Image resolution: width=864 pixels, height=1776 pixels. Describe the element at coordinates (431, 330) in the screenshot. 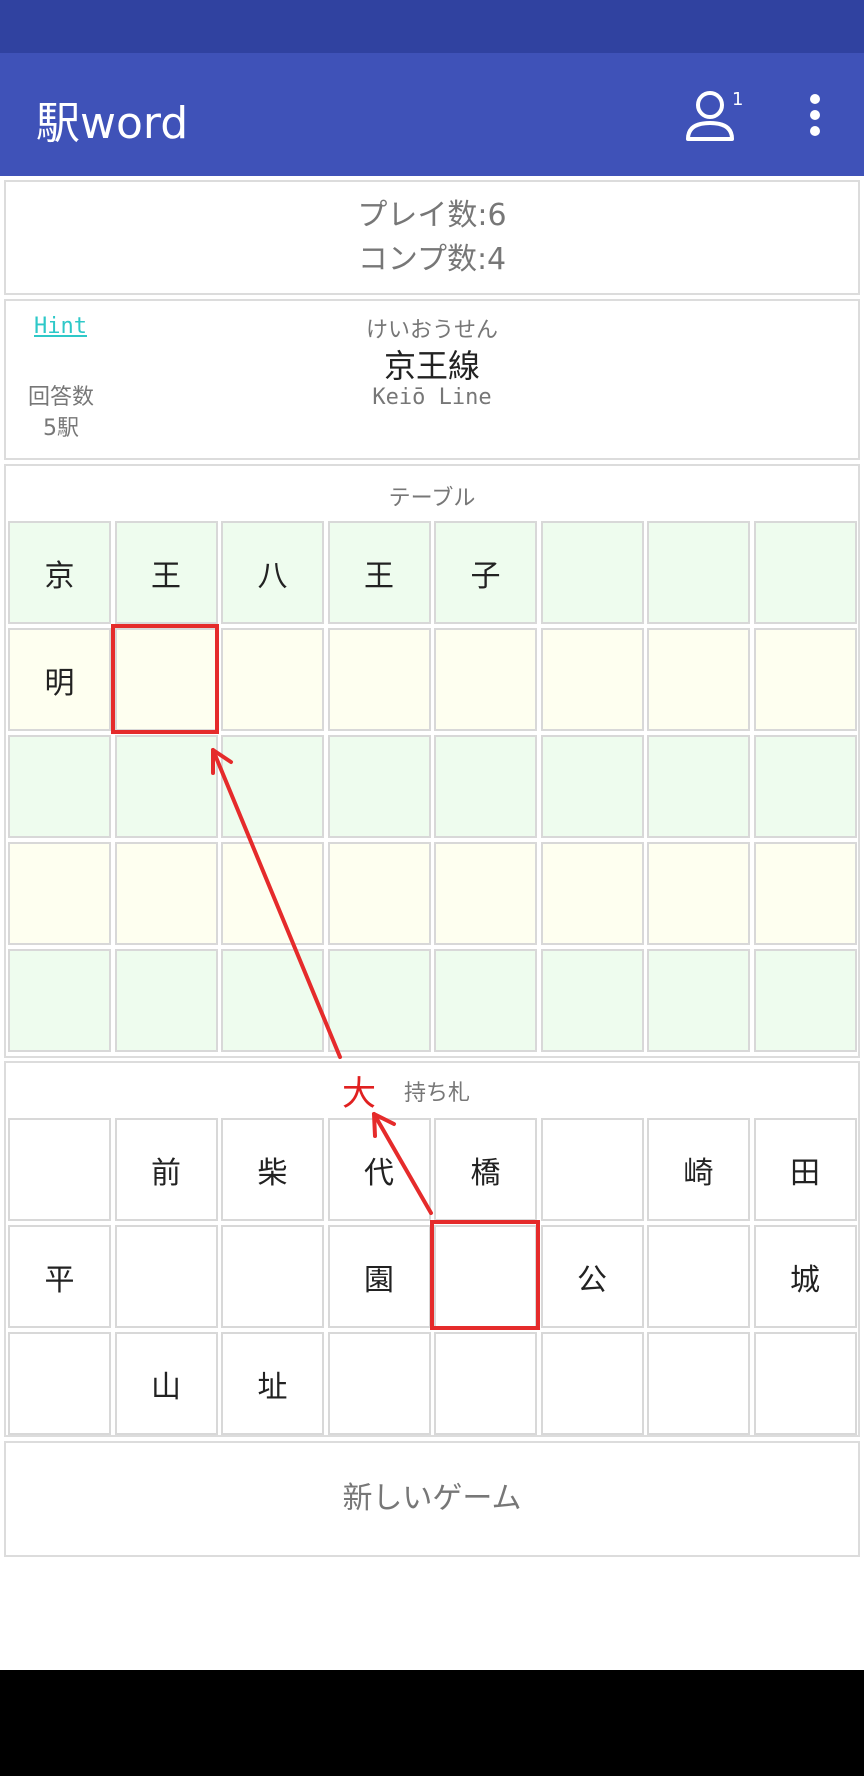

I see `line-name-kana: けいおうせん` at that location.